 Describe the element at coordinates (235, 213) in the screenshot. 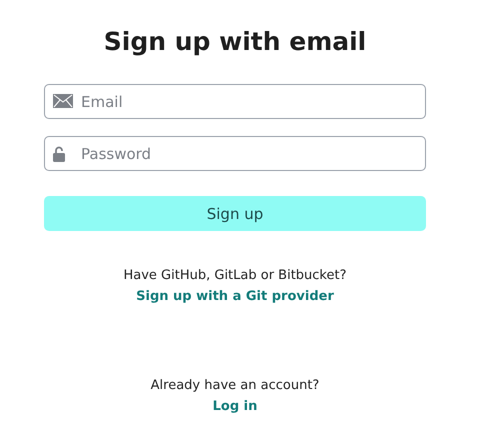

I see `sign-up-button: Sign up` at that location.